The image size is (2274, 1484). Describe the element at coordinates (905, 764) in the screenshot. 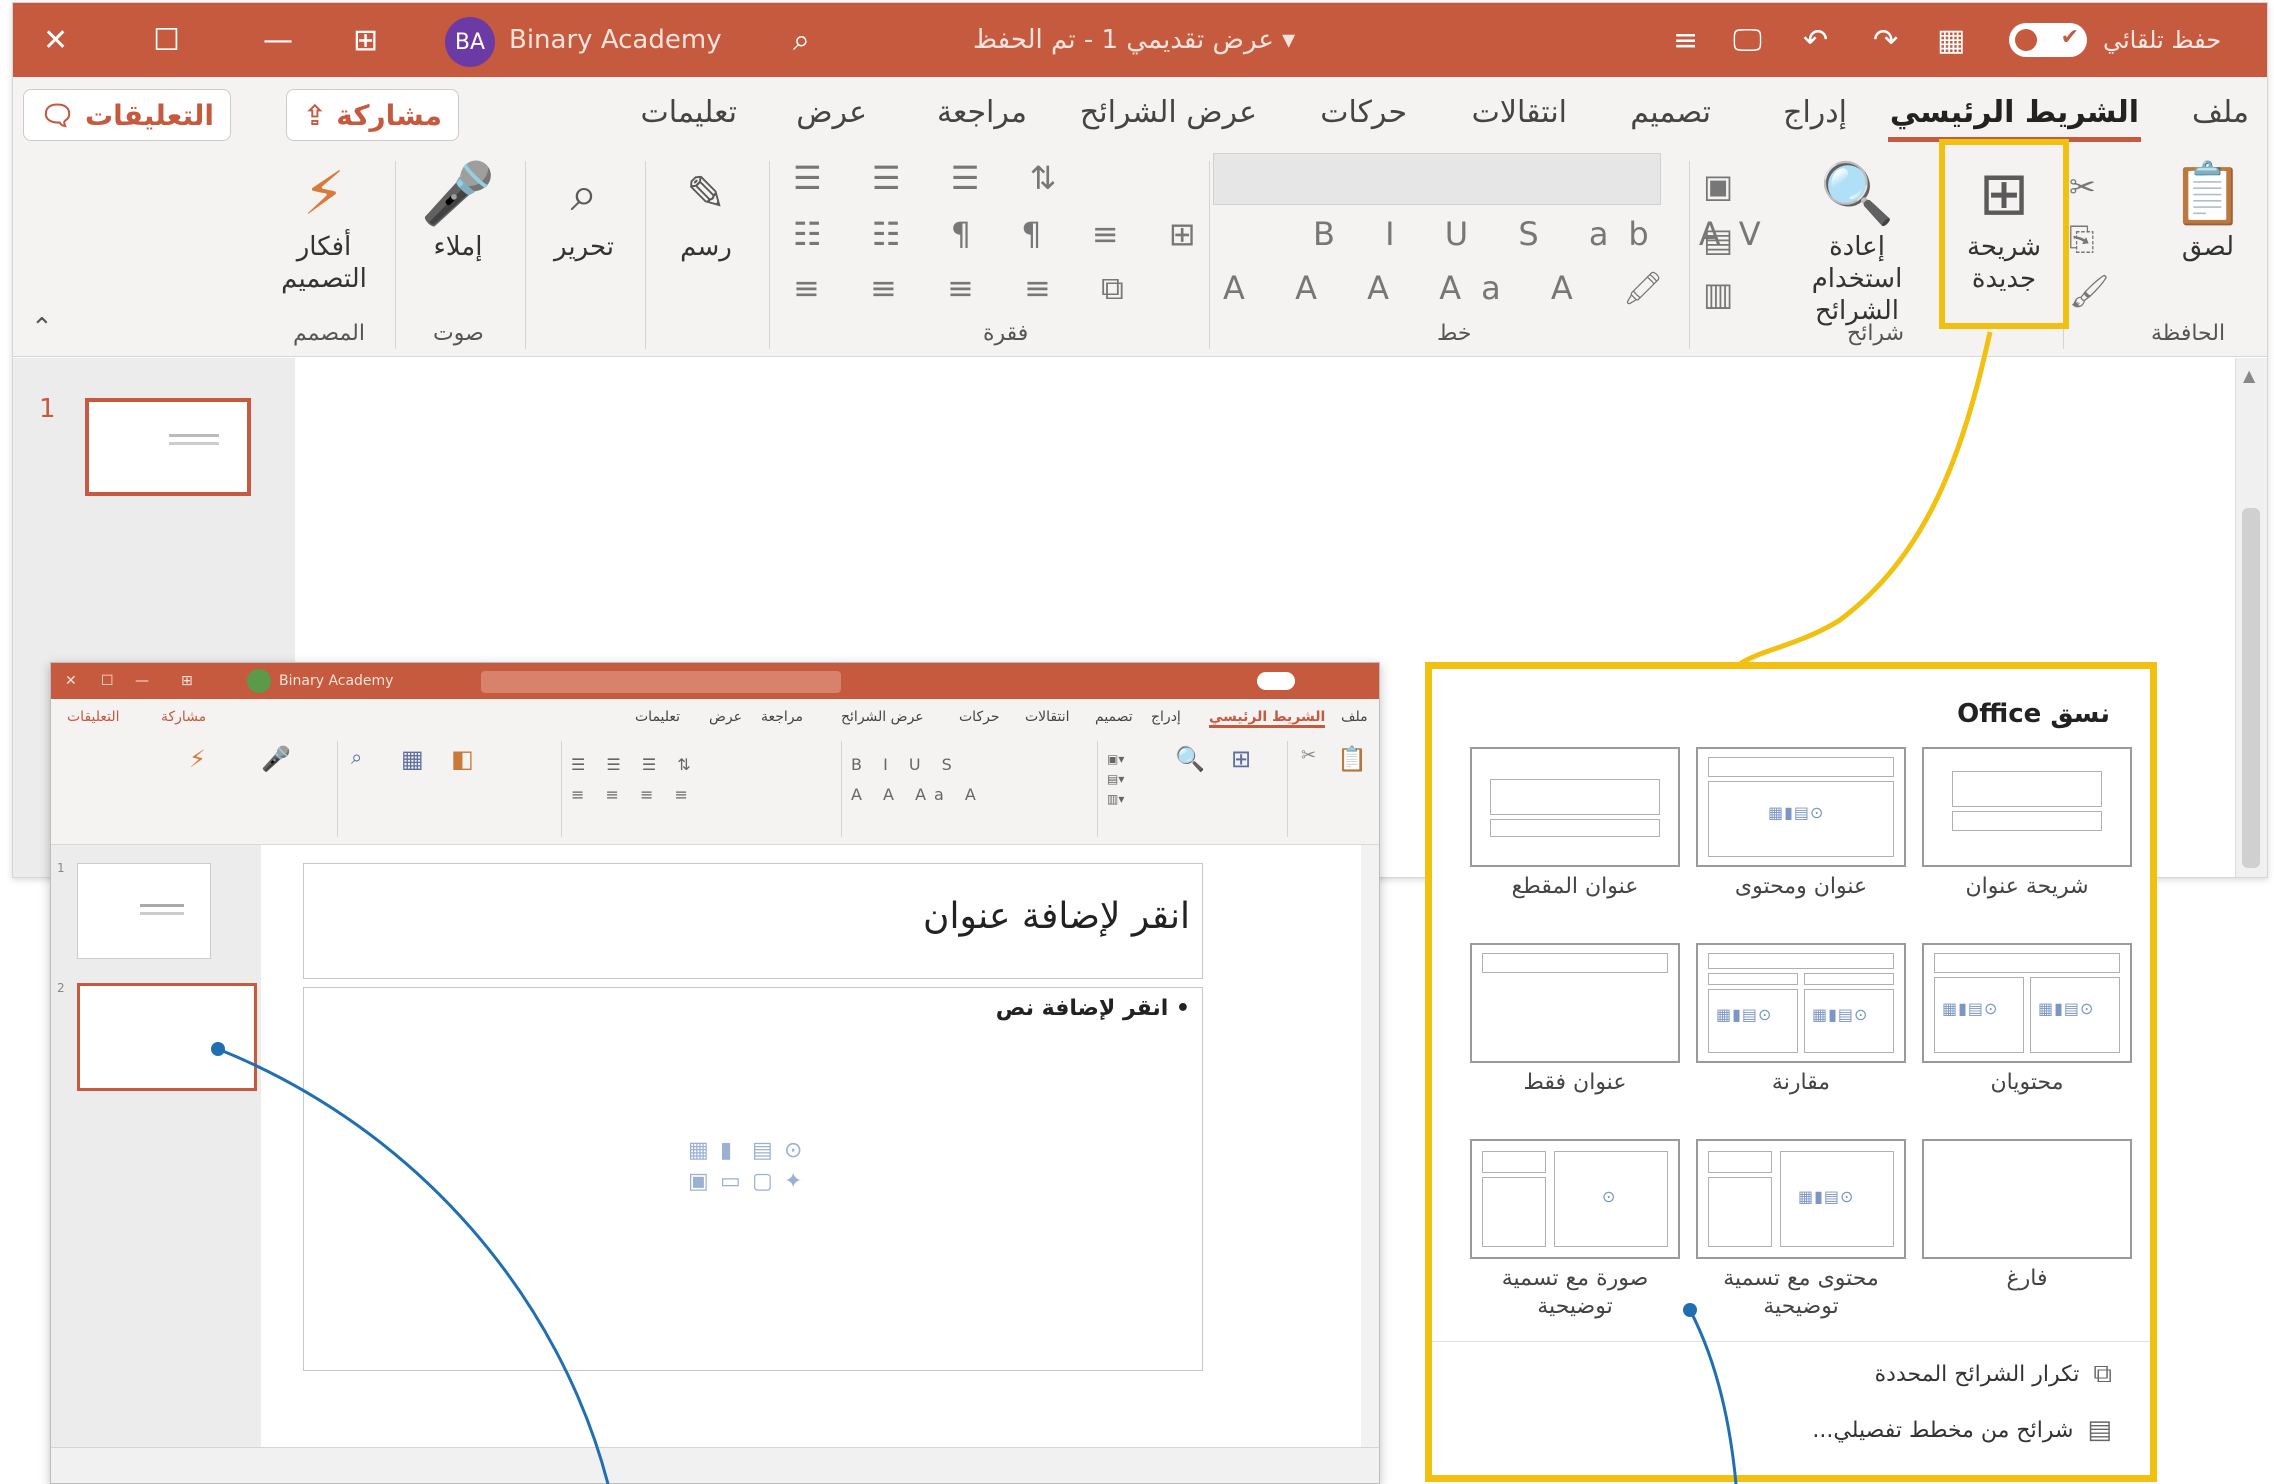

I see `font-format-icons: B I U S` at that location.